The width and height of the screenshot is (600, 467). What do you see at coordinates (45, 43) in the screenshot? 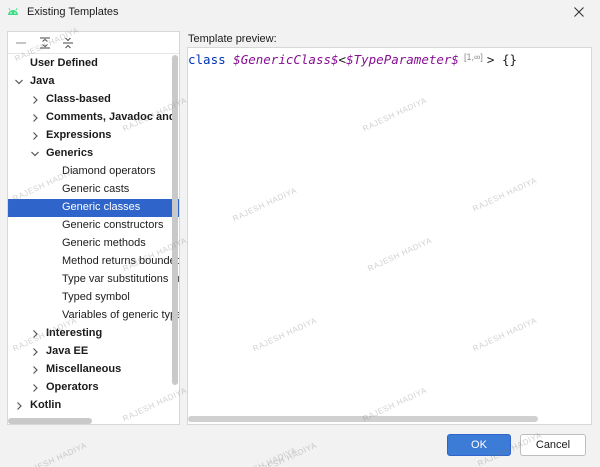
I see `expand-all-icon` at bounding box center [45, 43].